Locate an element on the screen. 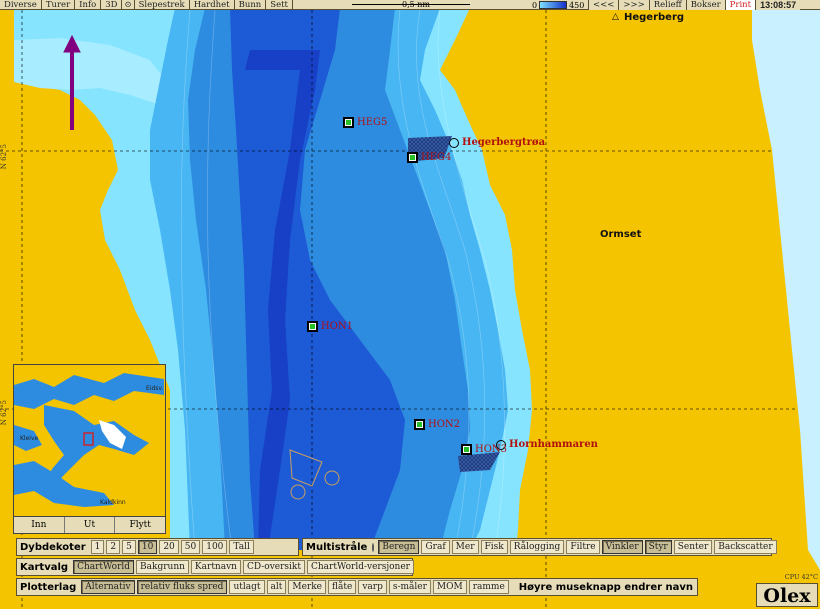 Image resolution: width=820 pixels, height=609 pixels. menu-hardhet: Hardhet is located at coordinates (212, 5).